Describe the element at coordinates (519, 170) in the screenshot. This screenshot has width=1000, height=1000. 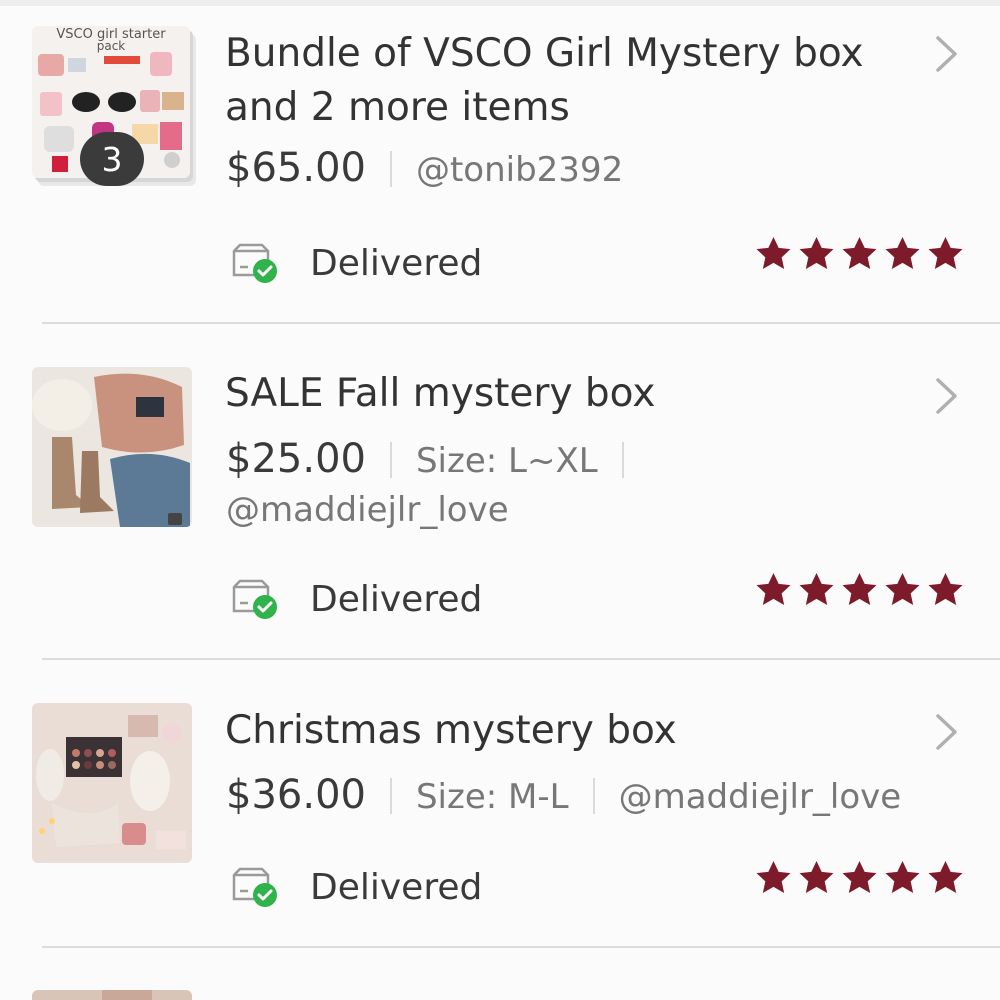
I see `seller-username: @tonib2392` at that location.